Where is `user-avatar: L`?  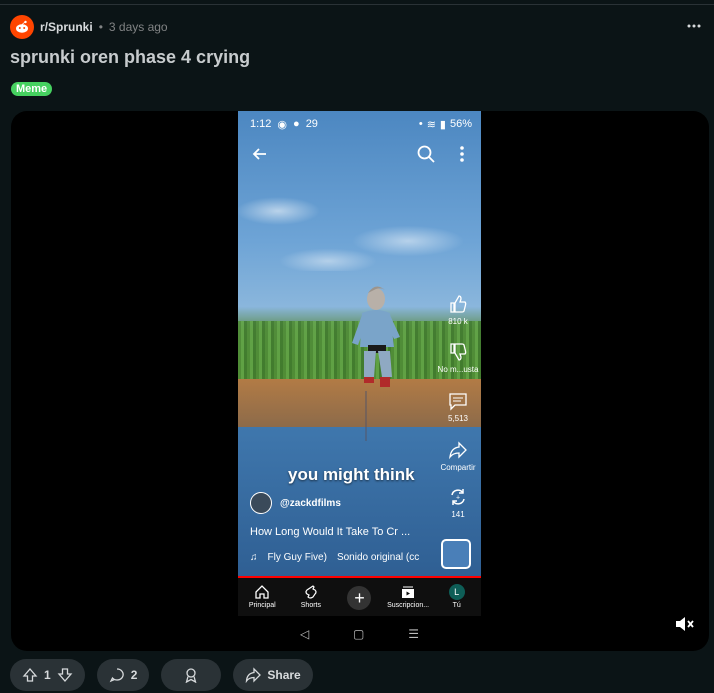 user-avatar: L is located at coordinates (456, 592).